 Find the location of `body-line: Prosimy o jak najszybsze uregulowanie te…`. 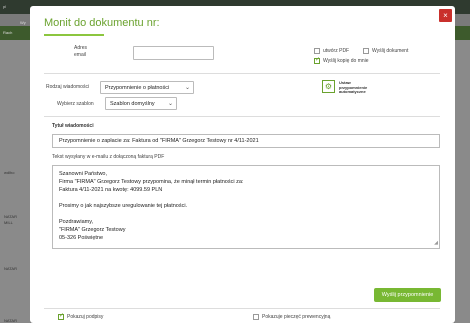

body-line: Prosimy o jak najszybsze uregulowanie te… is located at coordinates (123, 206).